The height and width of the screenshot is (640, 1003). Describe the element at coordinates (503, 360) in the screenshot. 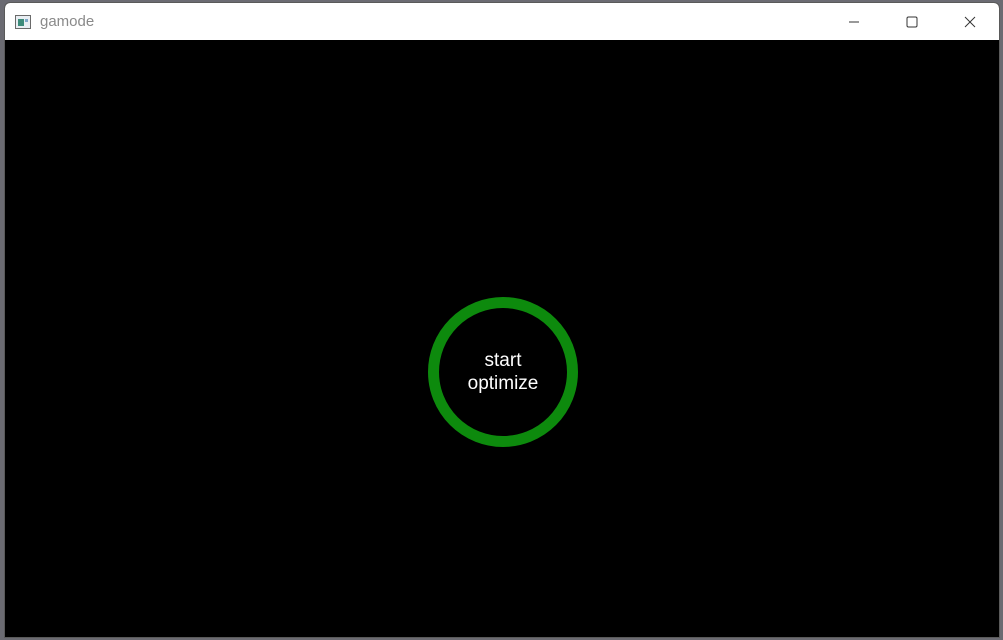

I see `button-label-line1: start` at that location.